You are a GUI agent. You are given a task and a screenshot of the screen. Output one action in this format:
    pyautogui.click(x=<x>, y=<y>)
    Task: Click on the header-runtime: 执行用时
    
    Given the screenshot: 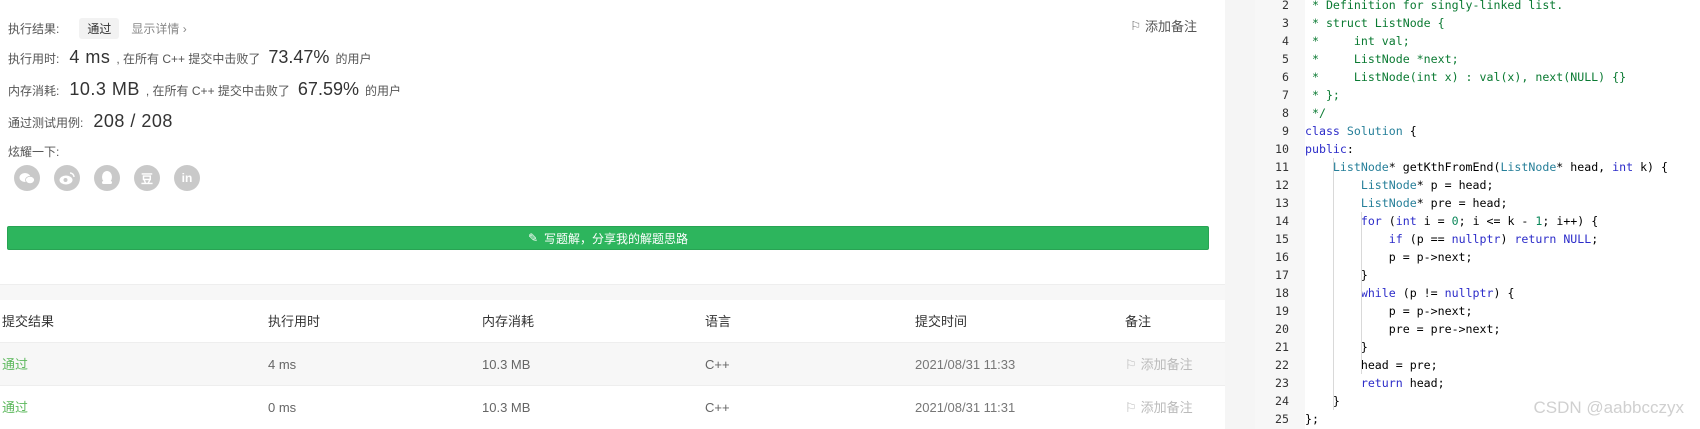 What is the action you would take?
    pyautogui.click(x=294, y=321)
    